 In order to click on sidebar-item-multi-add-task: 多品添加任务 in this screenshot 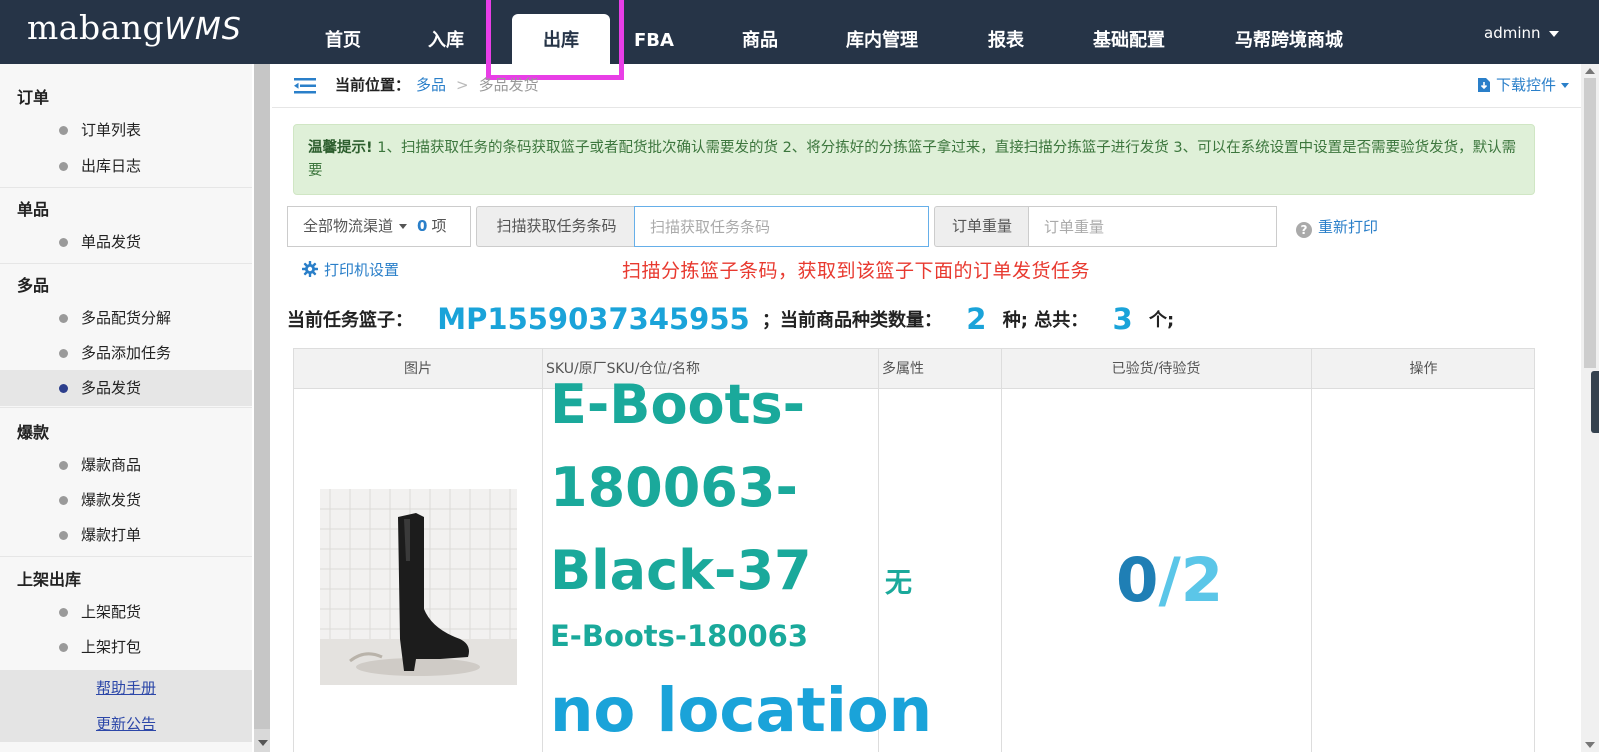, I will do `click(126, 353)`.